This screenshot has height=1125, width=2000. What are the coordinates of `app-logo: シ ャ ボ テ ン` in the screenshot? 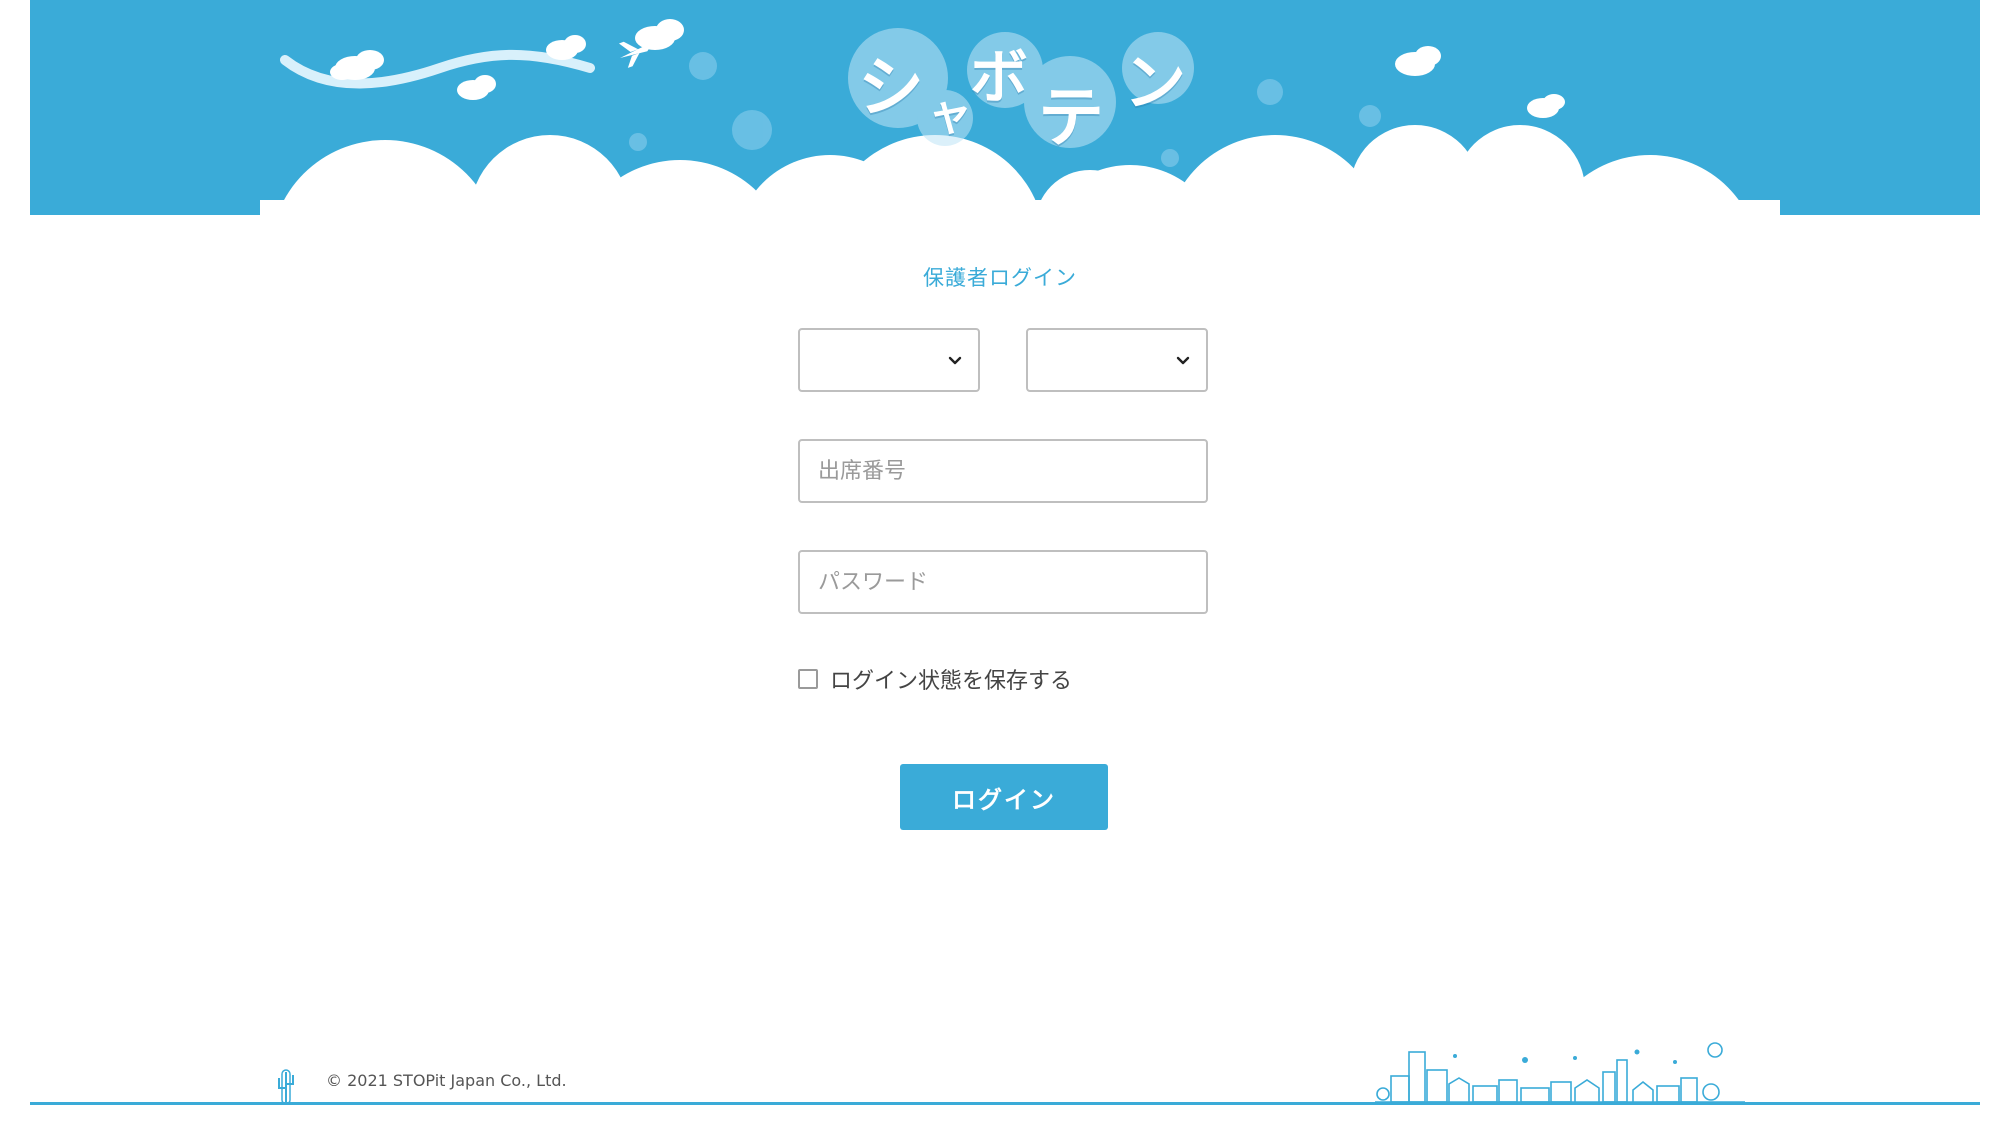 It's located at (1040, 88).